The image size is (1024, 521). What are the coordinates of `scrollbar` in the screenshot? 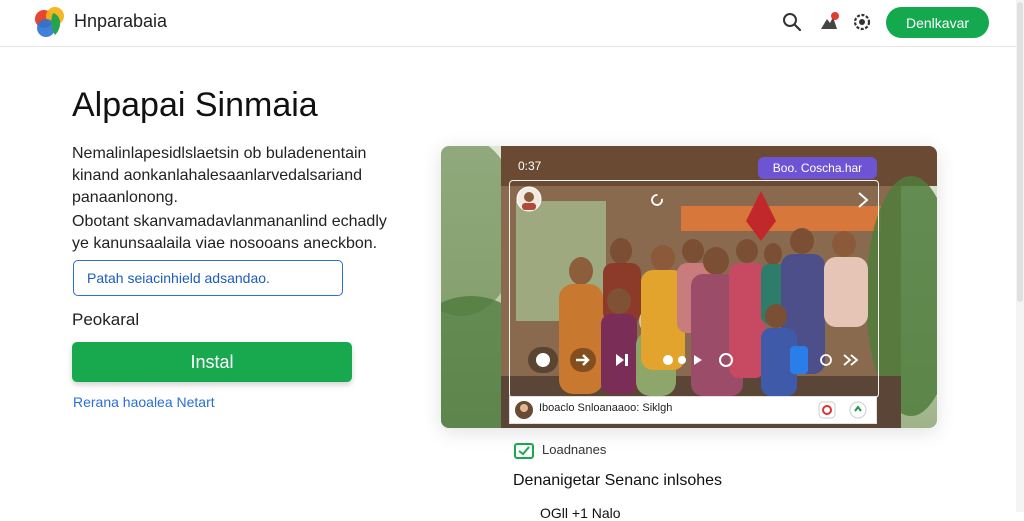 It's located at (1020, 256).